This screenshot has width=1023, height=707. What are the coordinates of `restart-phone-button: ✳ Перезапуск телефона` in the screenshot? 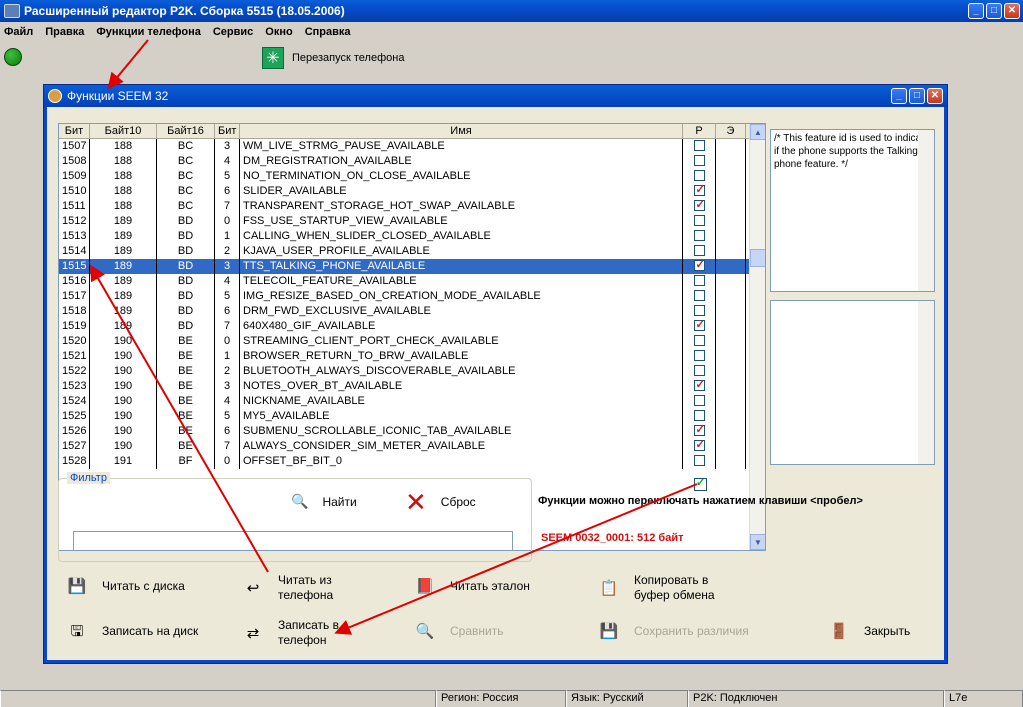 It's located at (333, 58).